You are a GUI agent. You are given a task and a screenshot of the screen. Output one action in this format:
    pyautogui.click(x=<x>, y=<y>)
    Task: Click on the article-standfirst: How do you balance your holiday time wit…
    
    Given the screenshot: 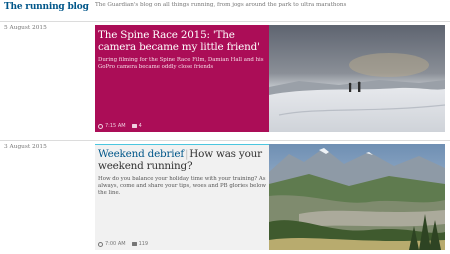 What is the action you would take?
    pyautogui.click(x=182, y=186)
    